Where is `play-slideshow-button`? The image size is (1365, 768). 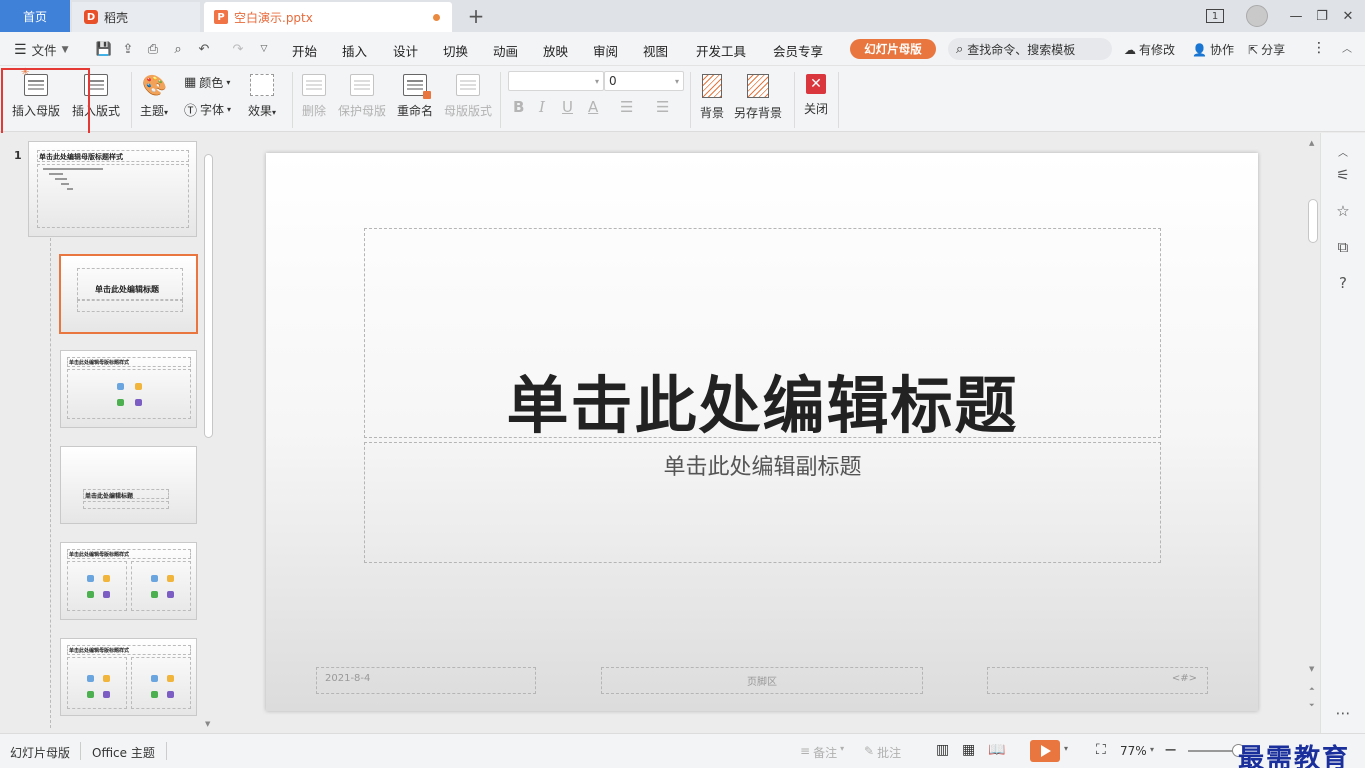 play-slideshow-button is located at coordinates (1045, 751).